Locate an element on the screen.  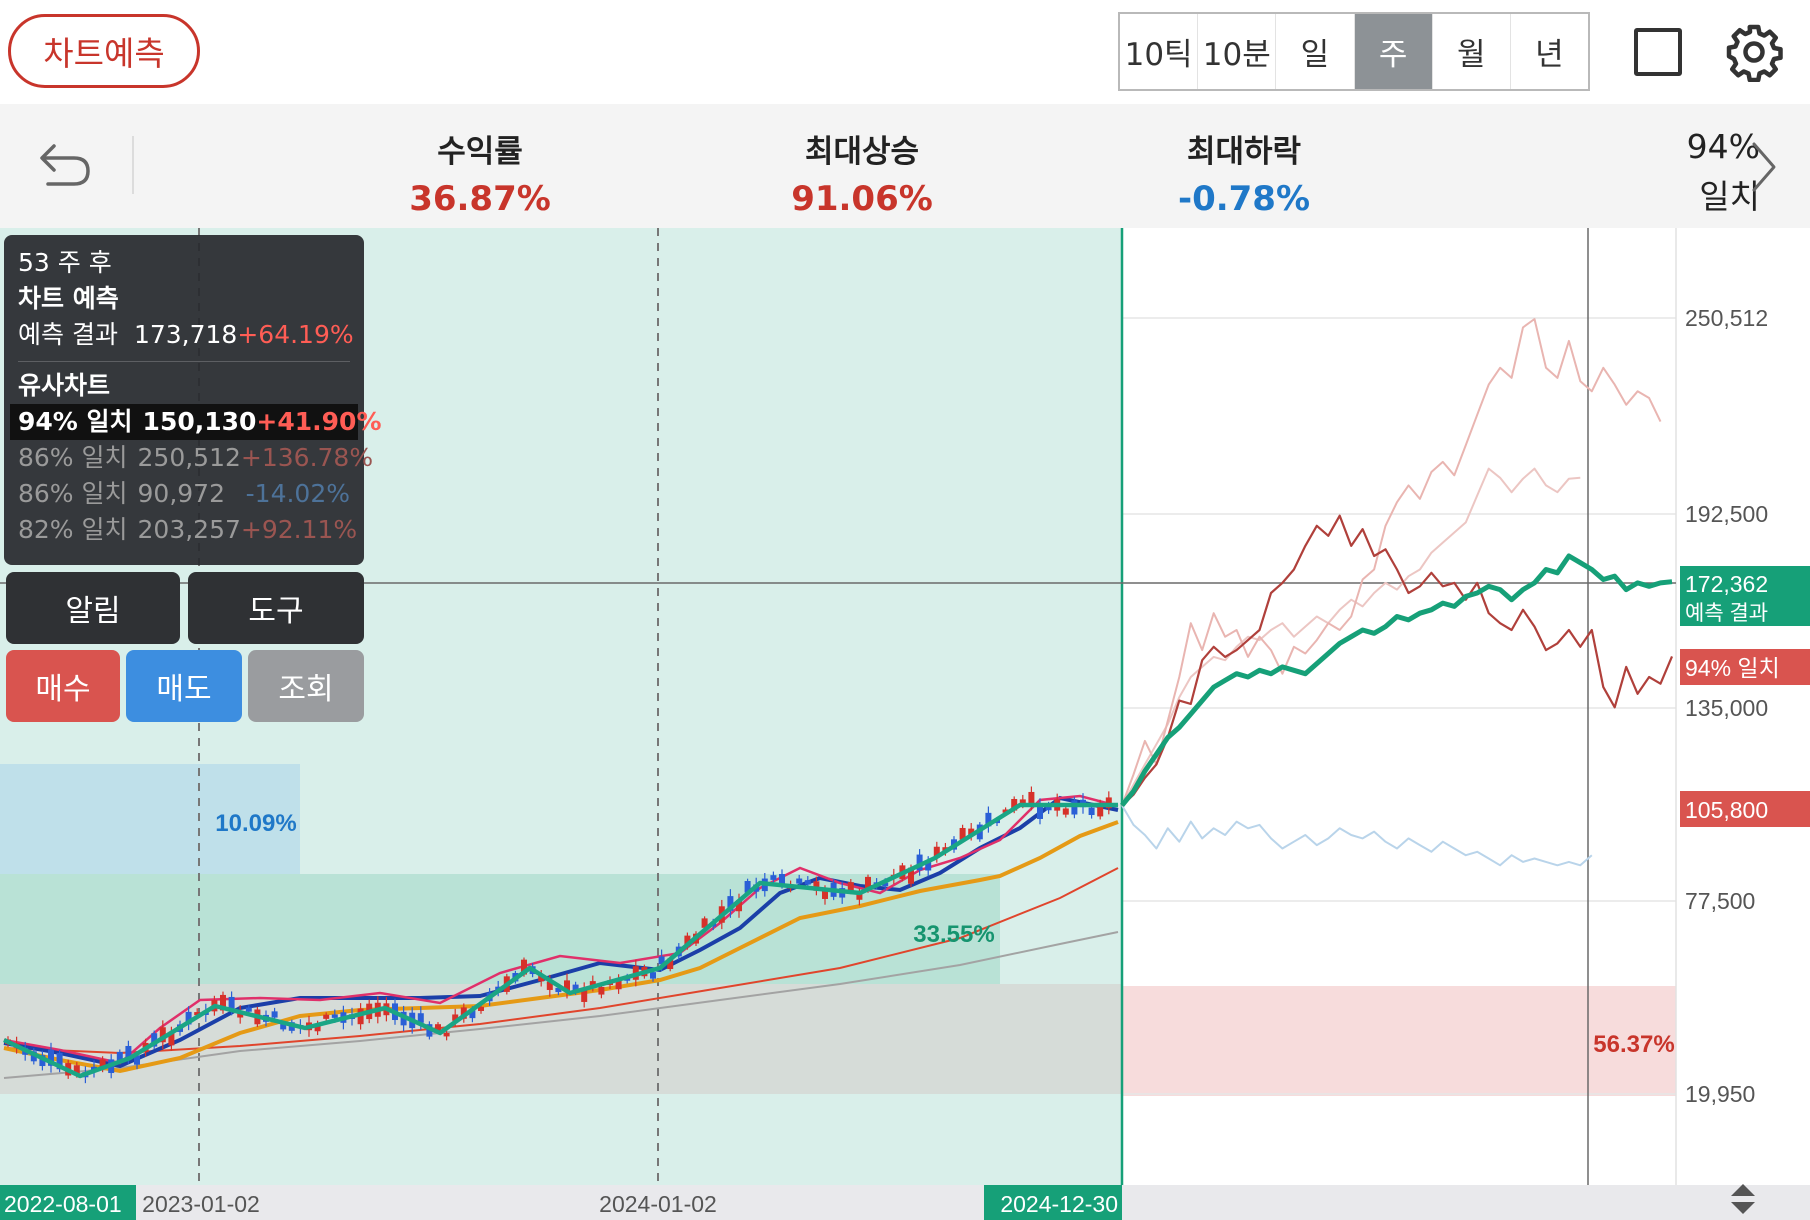
weeks-after: 53 주 후 is located at coordinates (184, 263).